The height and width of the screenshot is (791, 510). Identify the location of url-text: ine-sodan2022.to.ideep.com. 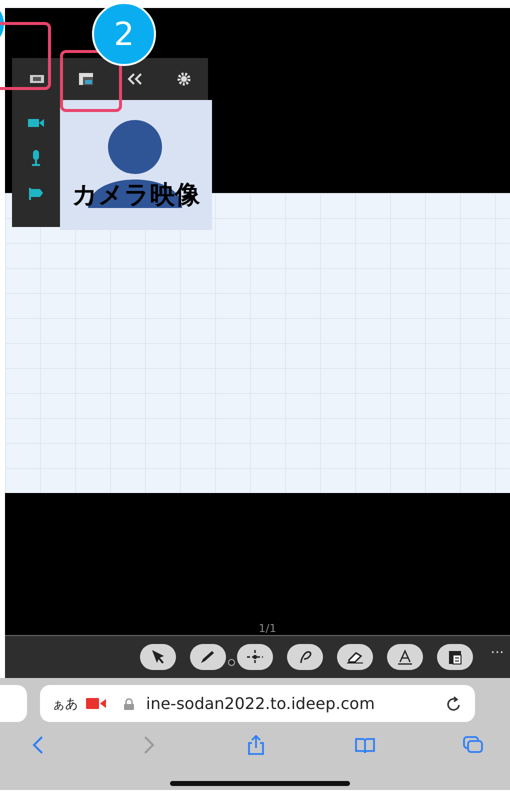
(261, 703).